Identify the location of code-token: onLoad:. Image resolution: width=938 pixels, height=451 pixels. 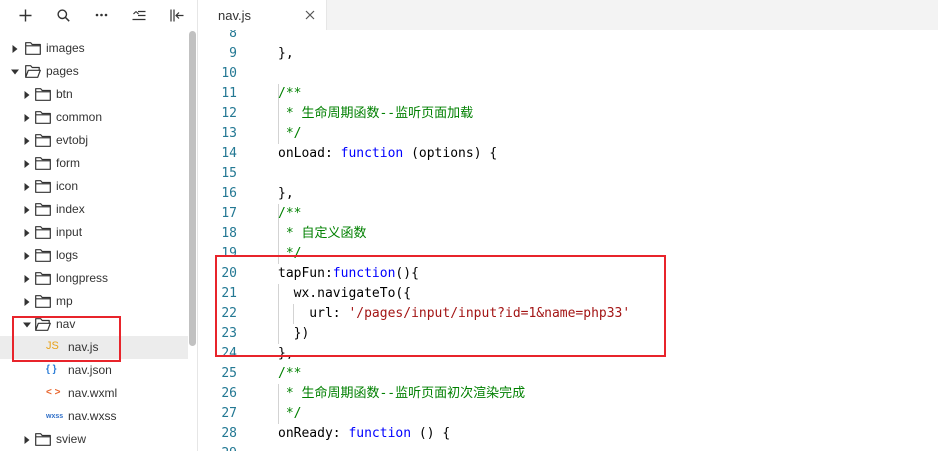
(309, 153).